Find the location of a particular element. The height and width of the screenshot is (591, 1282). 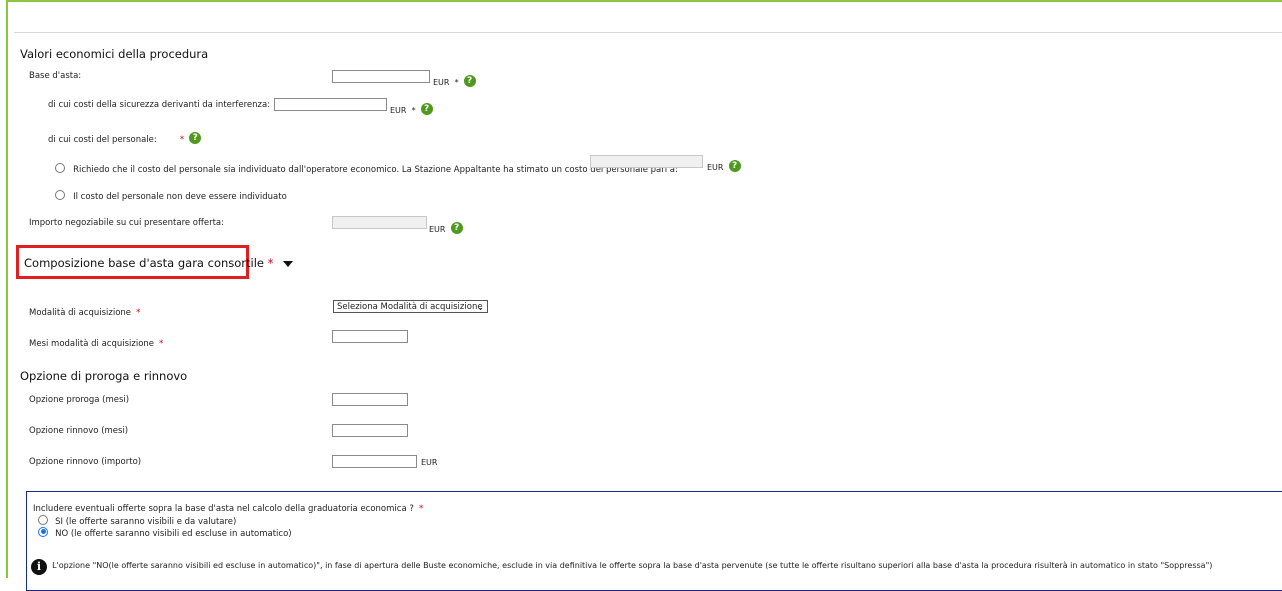

mesi-label: Mesi modalità di acquisizione is located at coordinates (92, 344).